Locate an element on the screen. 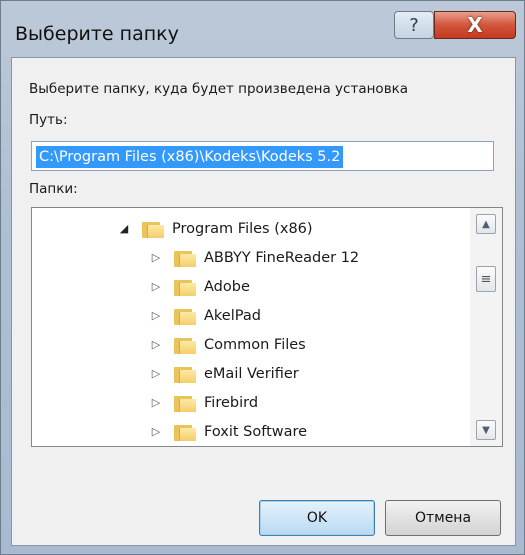  tree-item-label: AkelPad is located at coordinates (232, 315).